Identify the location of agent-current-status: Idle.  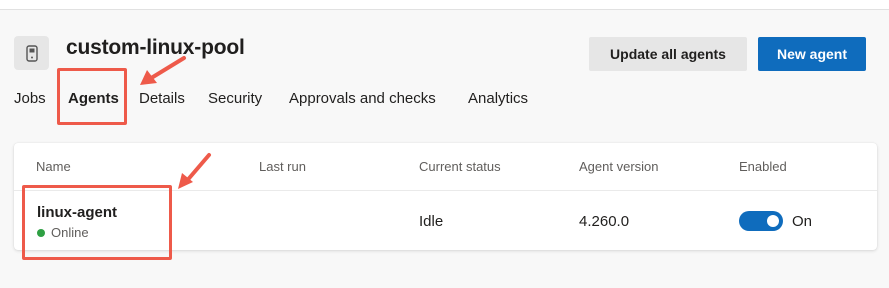
(431, 221).